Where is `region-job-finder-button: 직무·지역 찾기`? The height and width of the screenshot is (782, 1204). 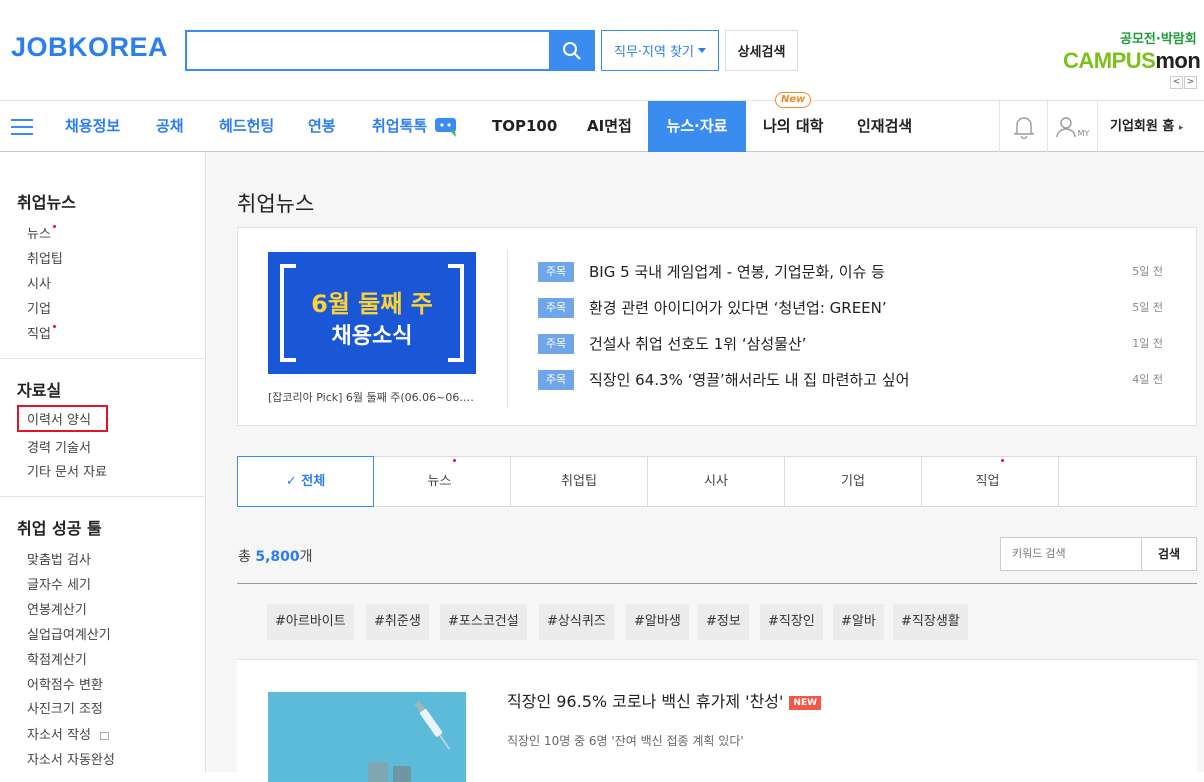
region-job-finder-button: 직무·지역 찾기 is located at coordinates (660, 50).